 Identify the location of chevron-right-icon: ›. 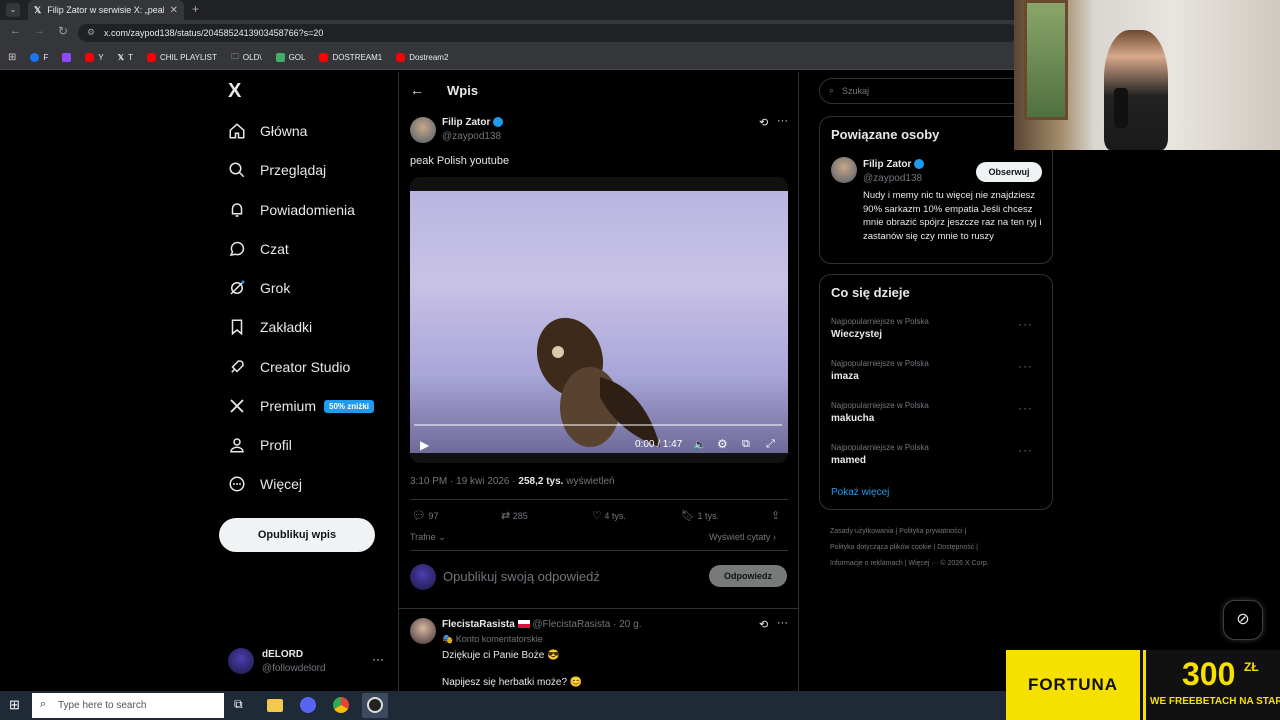
(773, 537).